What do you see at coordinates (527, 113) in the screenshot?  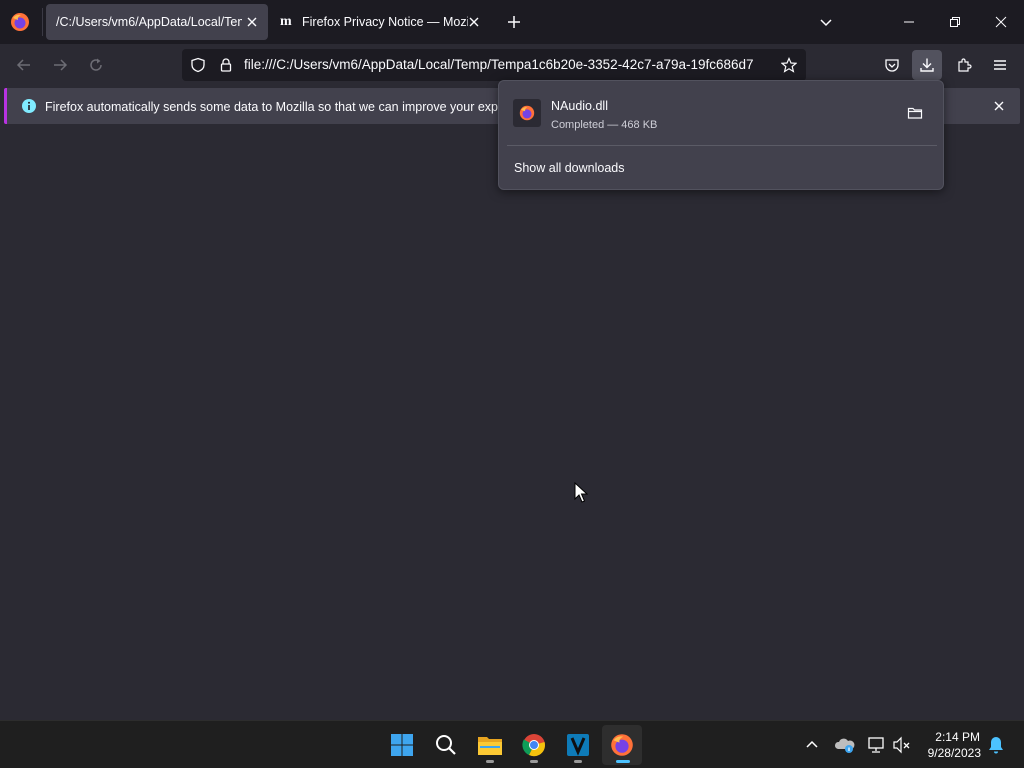 I see `file-type-icon` at bounding box center [527, 113].